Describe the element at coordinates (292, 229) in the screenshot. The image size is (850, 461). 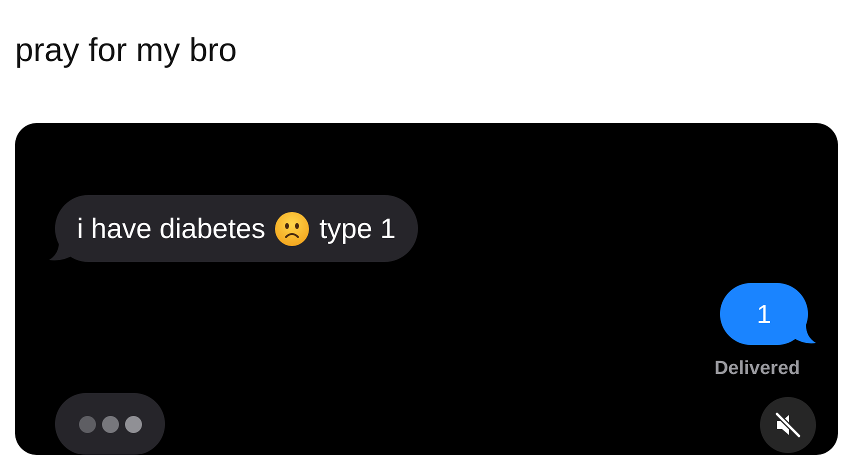
I see `frowning-face-icon` at that location.